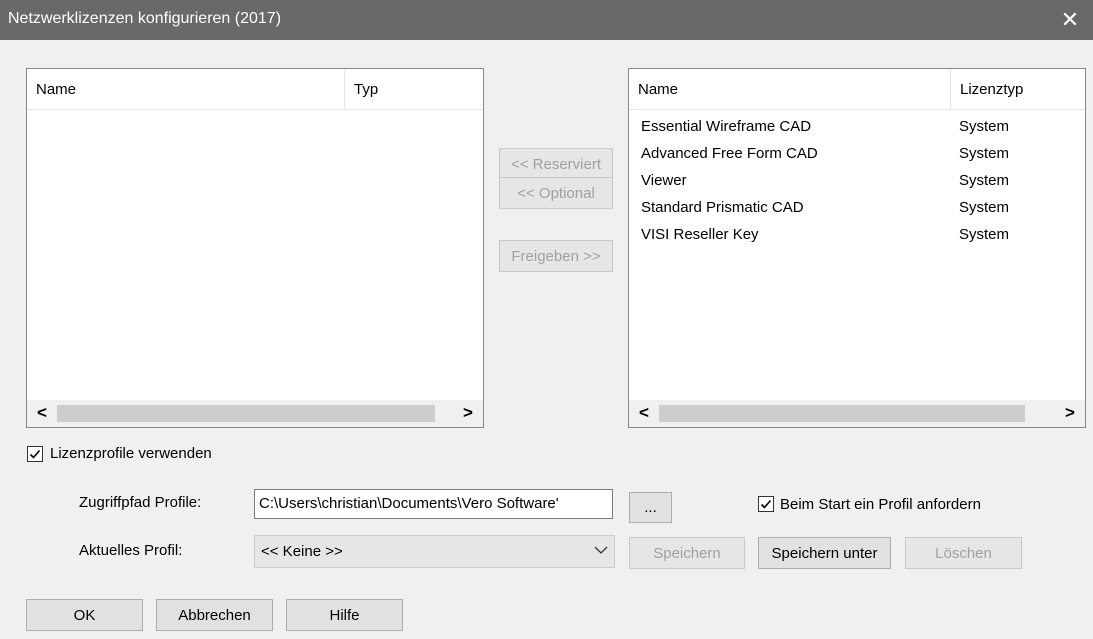 Image resolution: width=1093 pixels, height=639 pixels. What do you see at coordinates (857, 180) in the screenshot?
I see `table-row: Viewer System` at bounding box center [857, 180].